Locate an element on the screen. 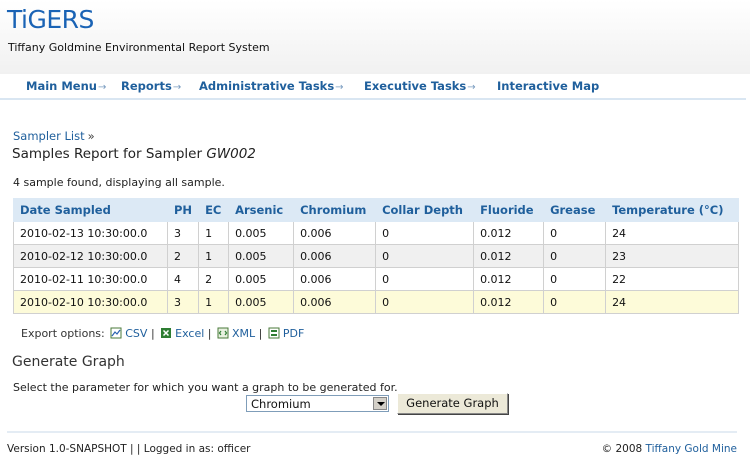 This screenshot has width=750, height=464. breadcrumb: Sampler List» is located at coordinates (54, 136).